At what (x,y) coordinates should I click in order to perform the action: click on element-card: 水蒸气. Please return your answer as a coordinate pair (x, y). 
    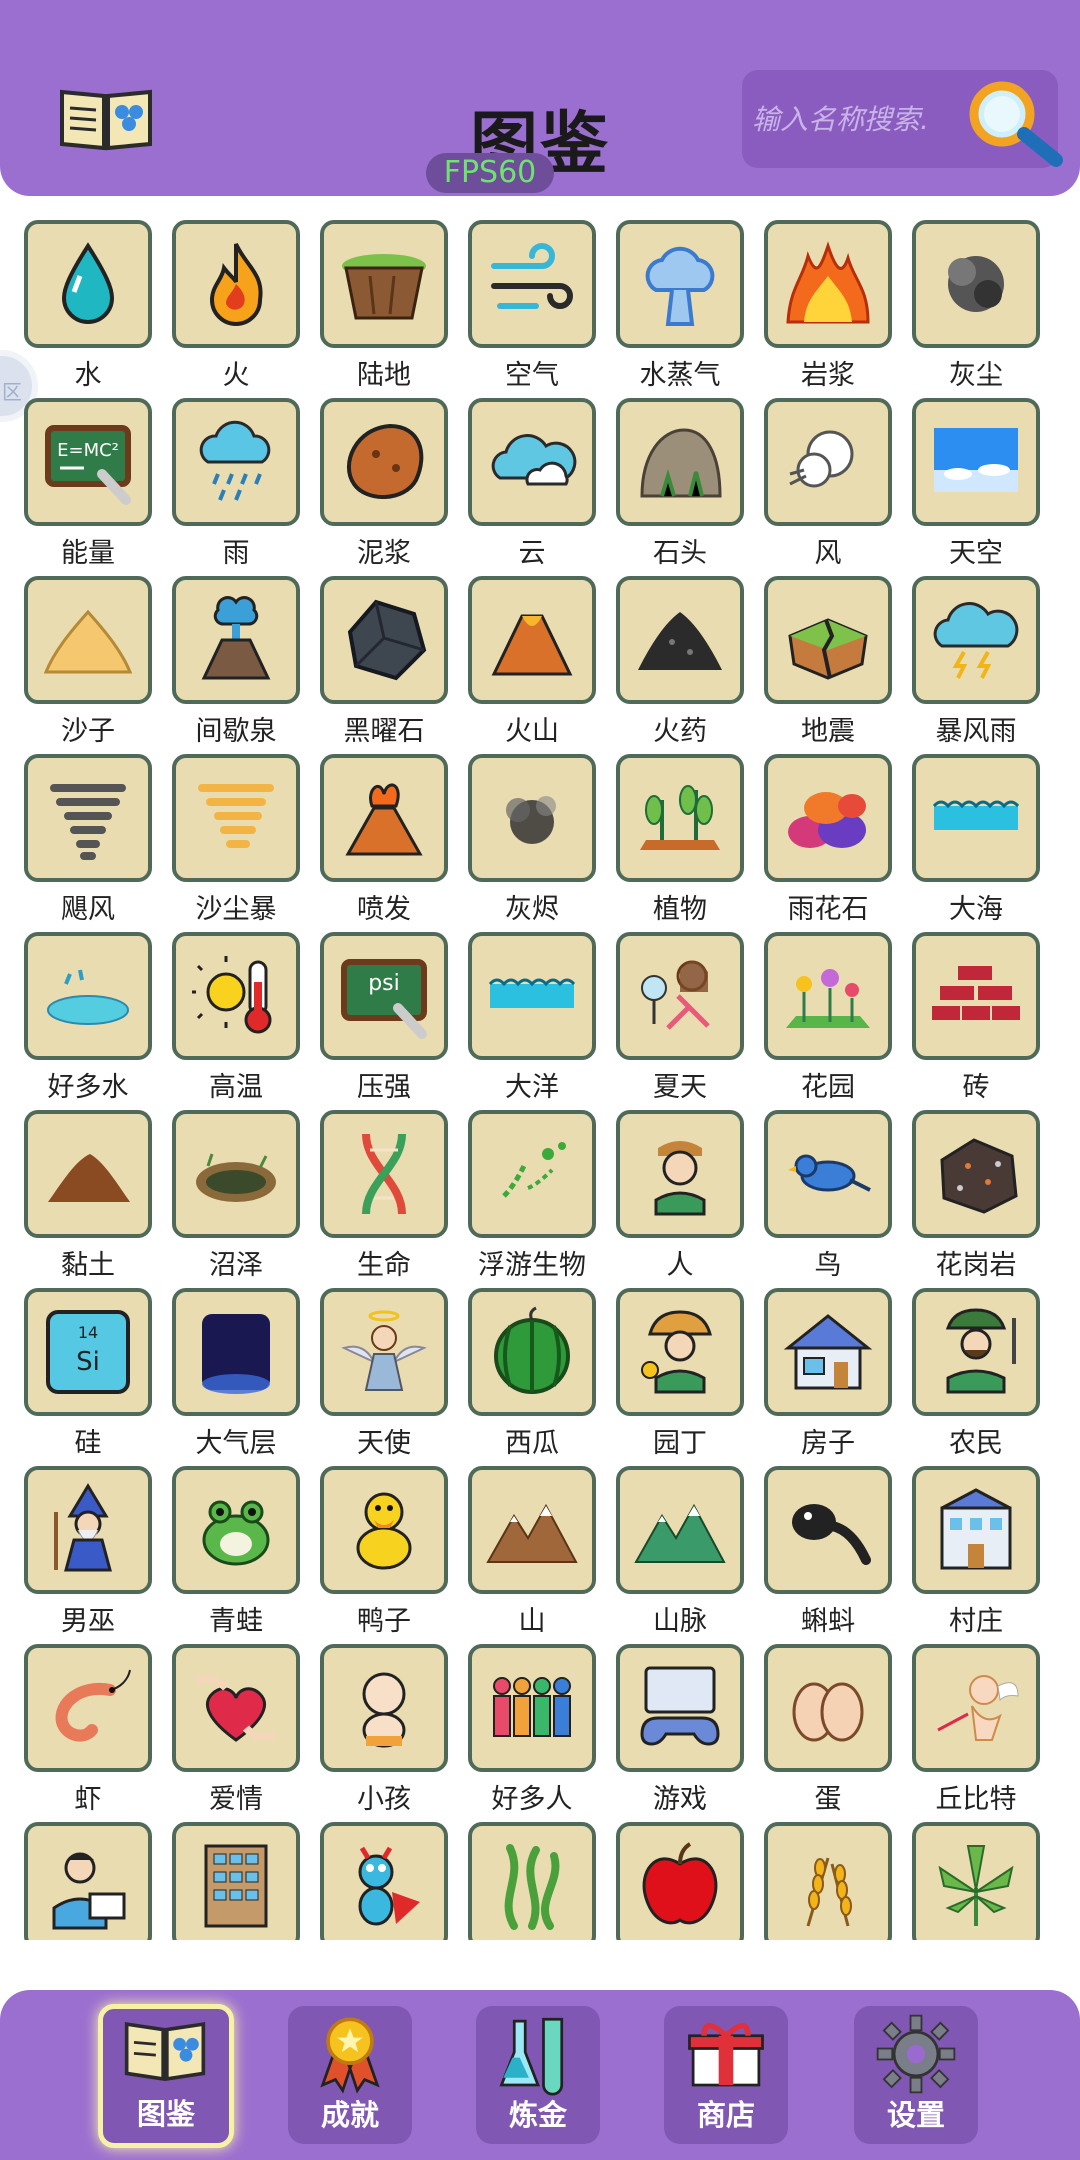
    Looking at the image, I should click on (680, 309).